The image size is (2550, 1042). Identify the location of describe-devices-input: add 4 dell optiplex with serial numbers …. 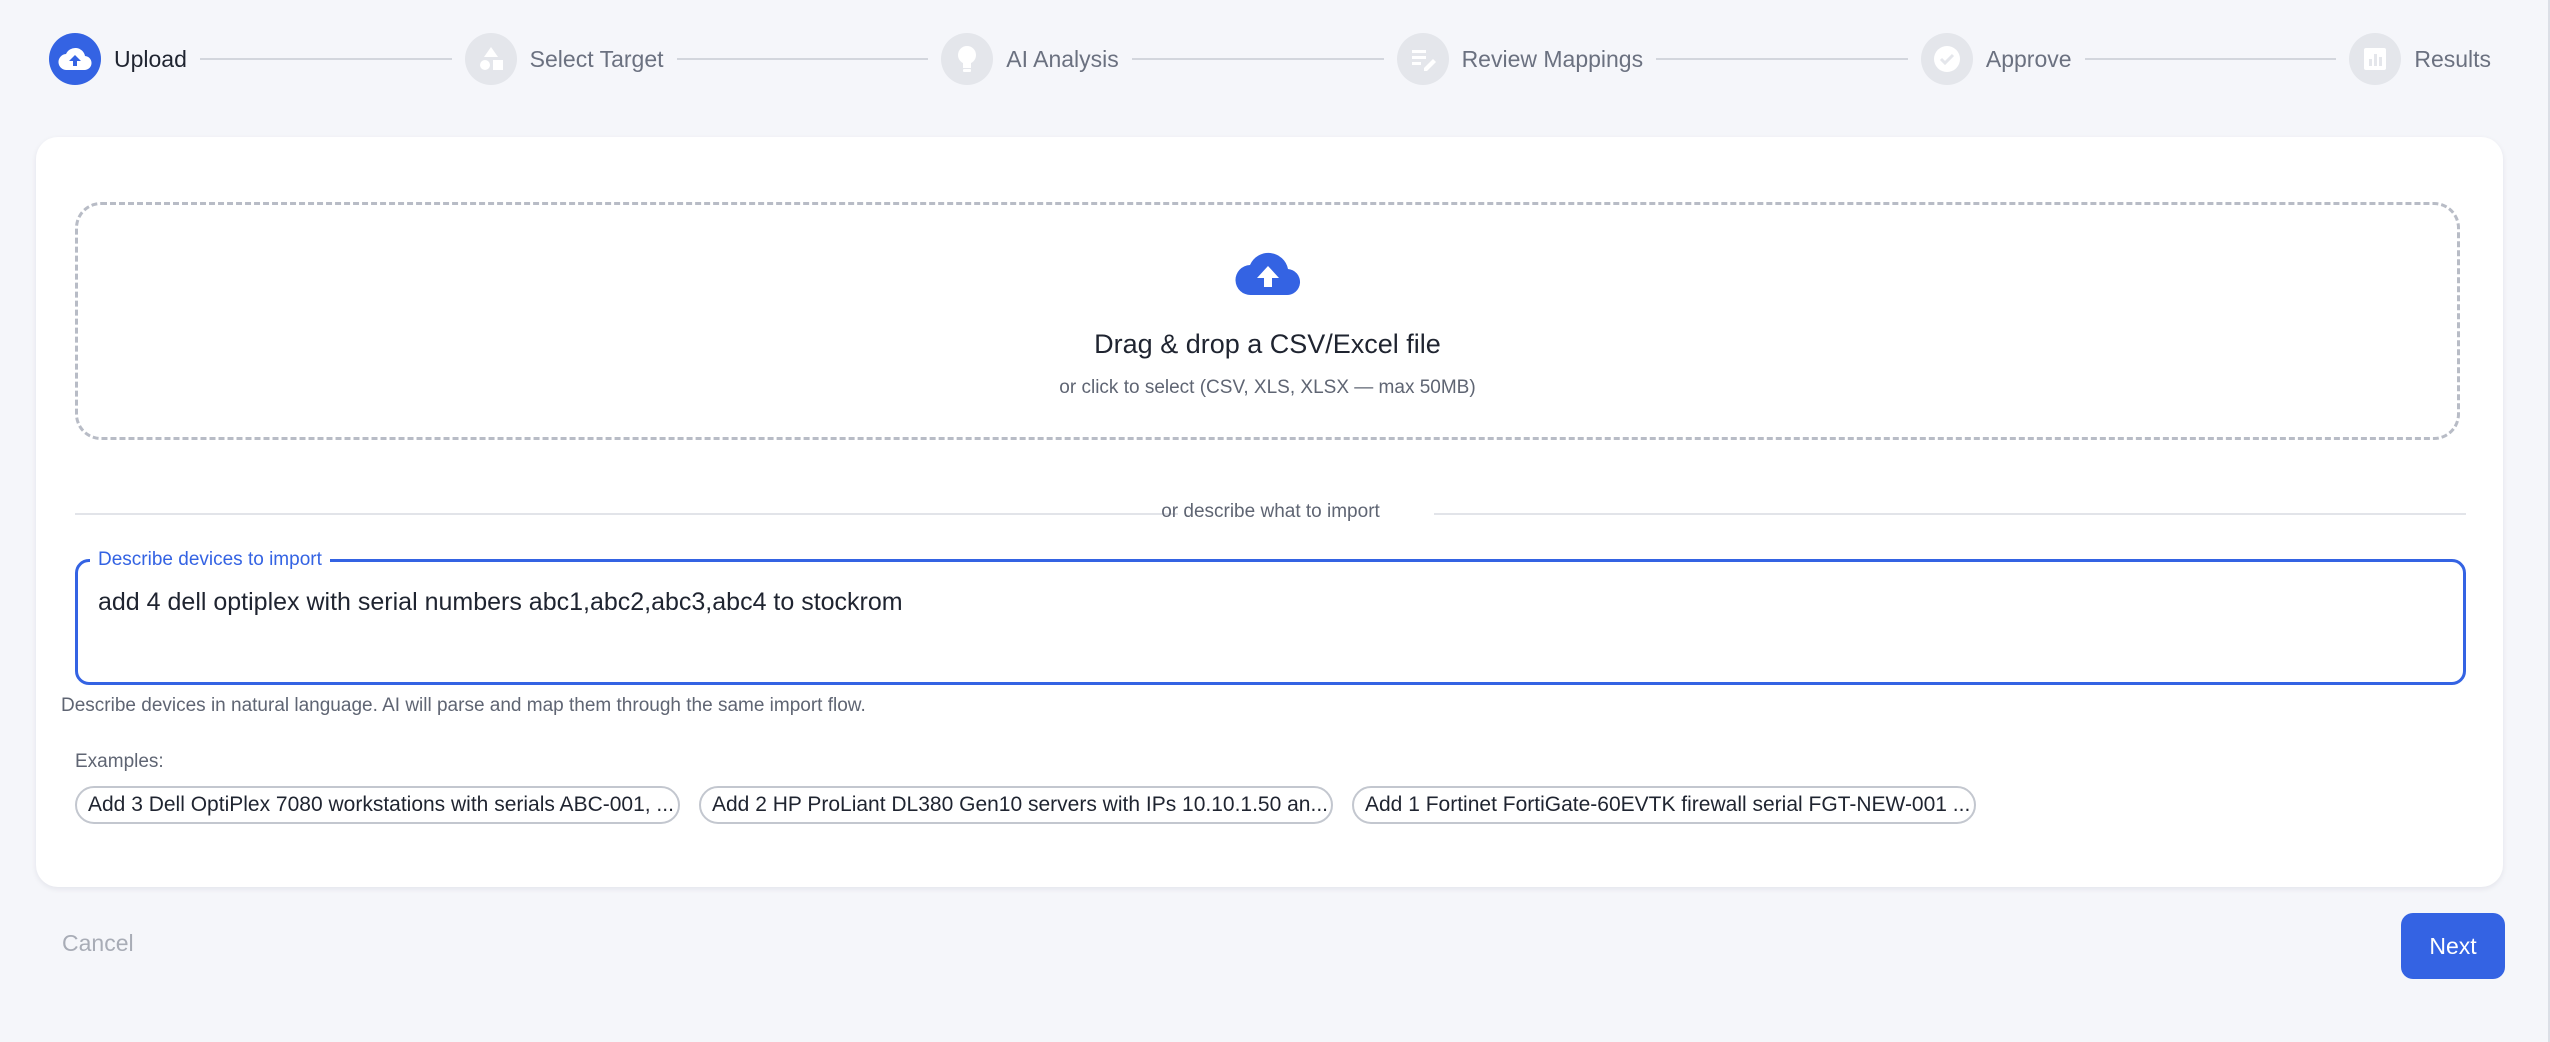
(1270, 602).